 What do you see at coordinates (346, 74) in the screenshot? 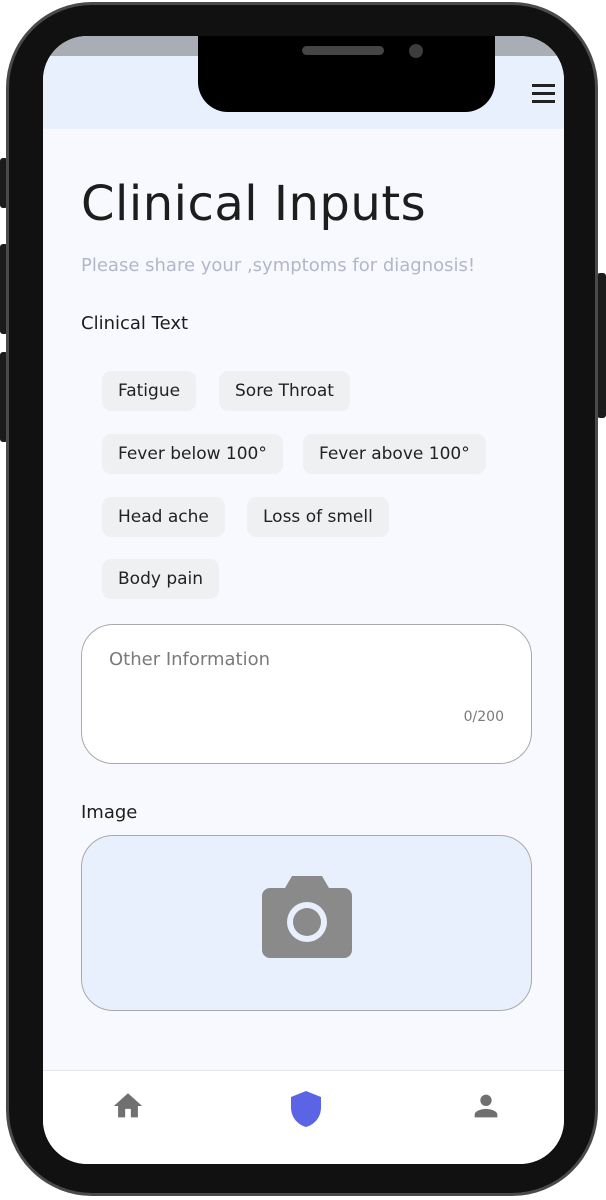
I see `notch` at bounding box center [346, 74].